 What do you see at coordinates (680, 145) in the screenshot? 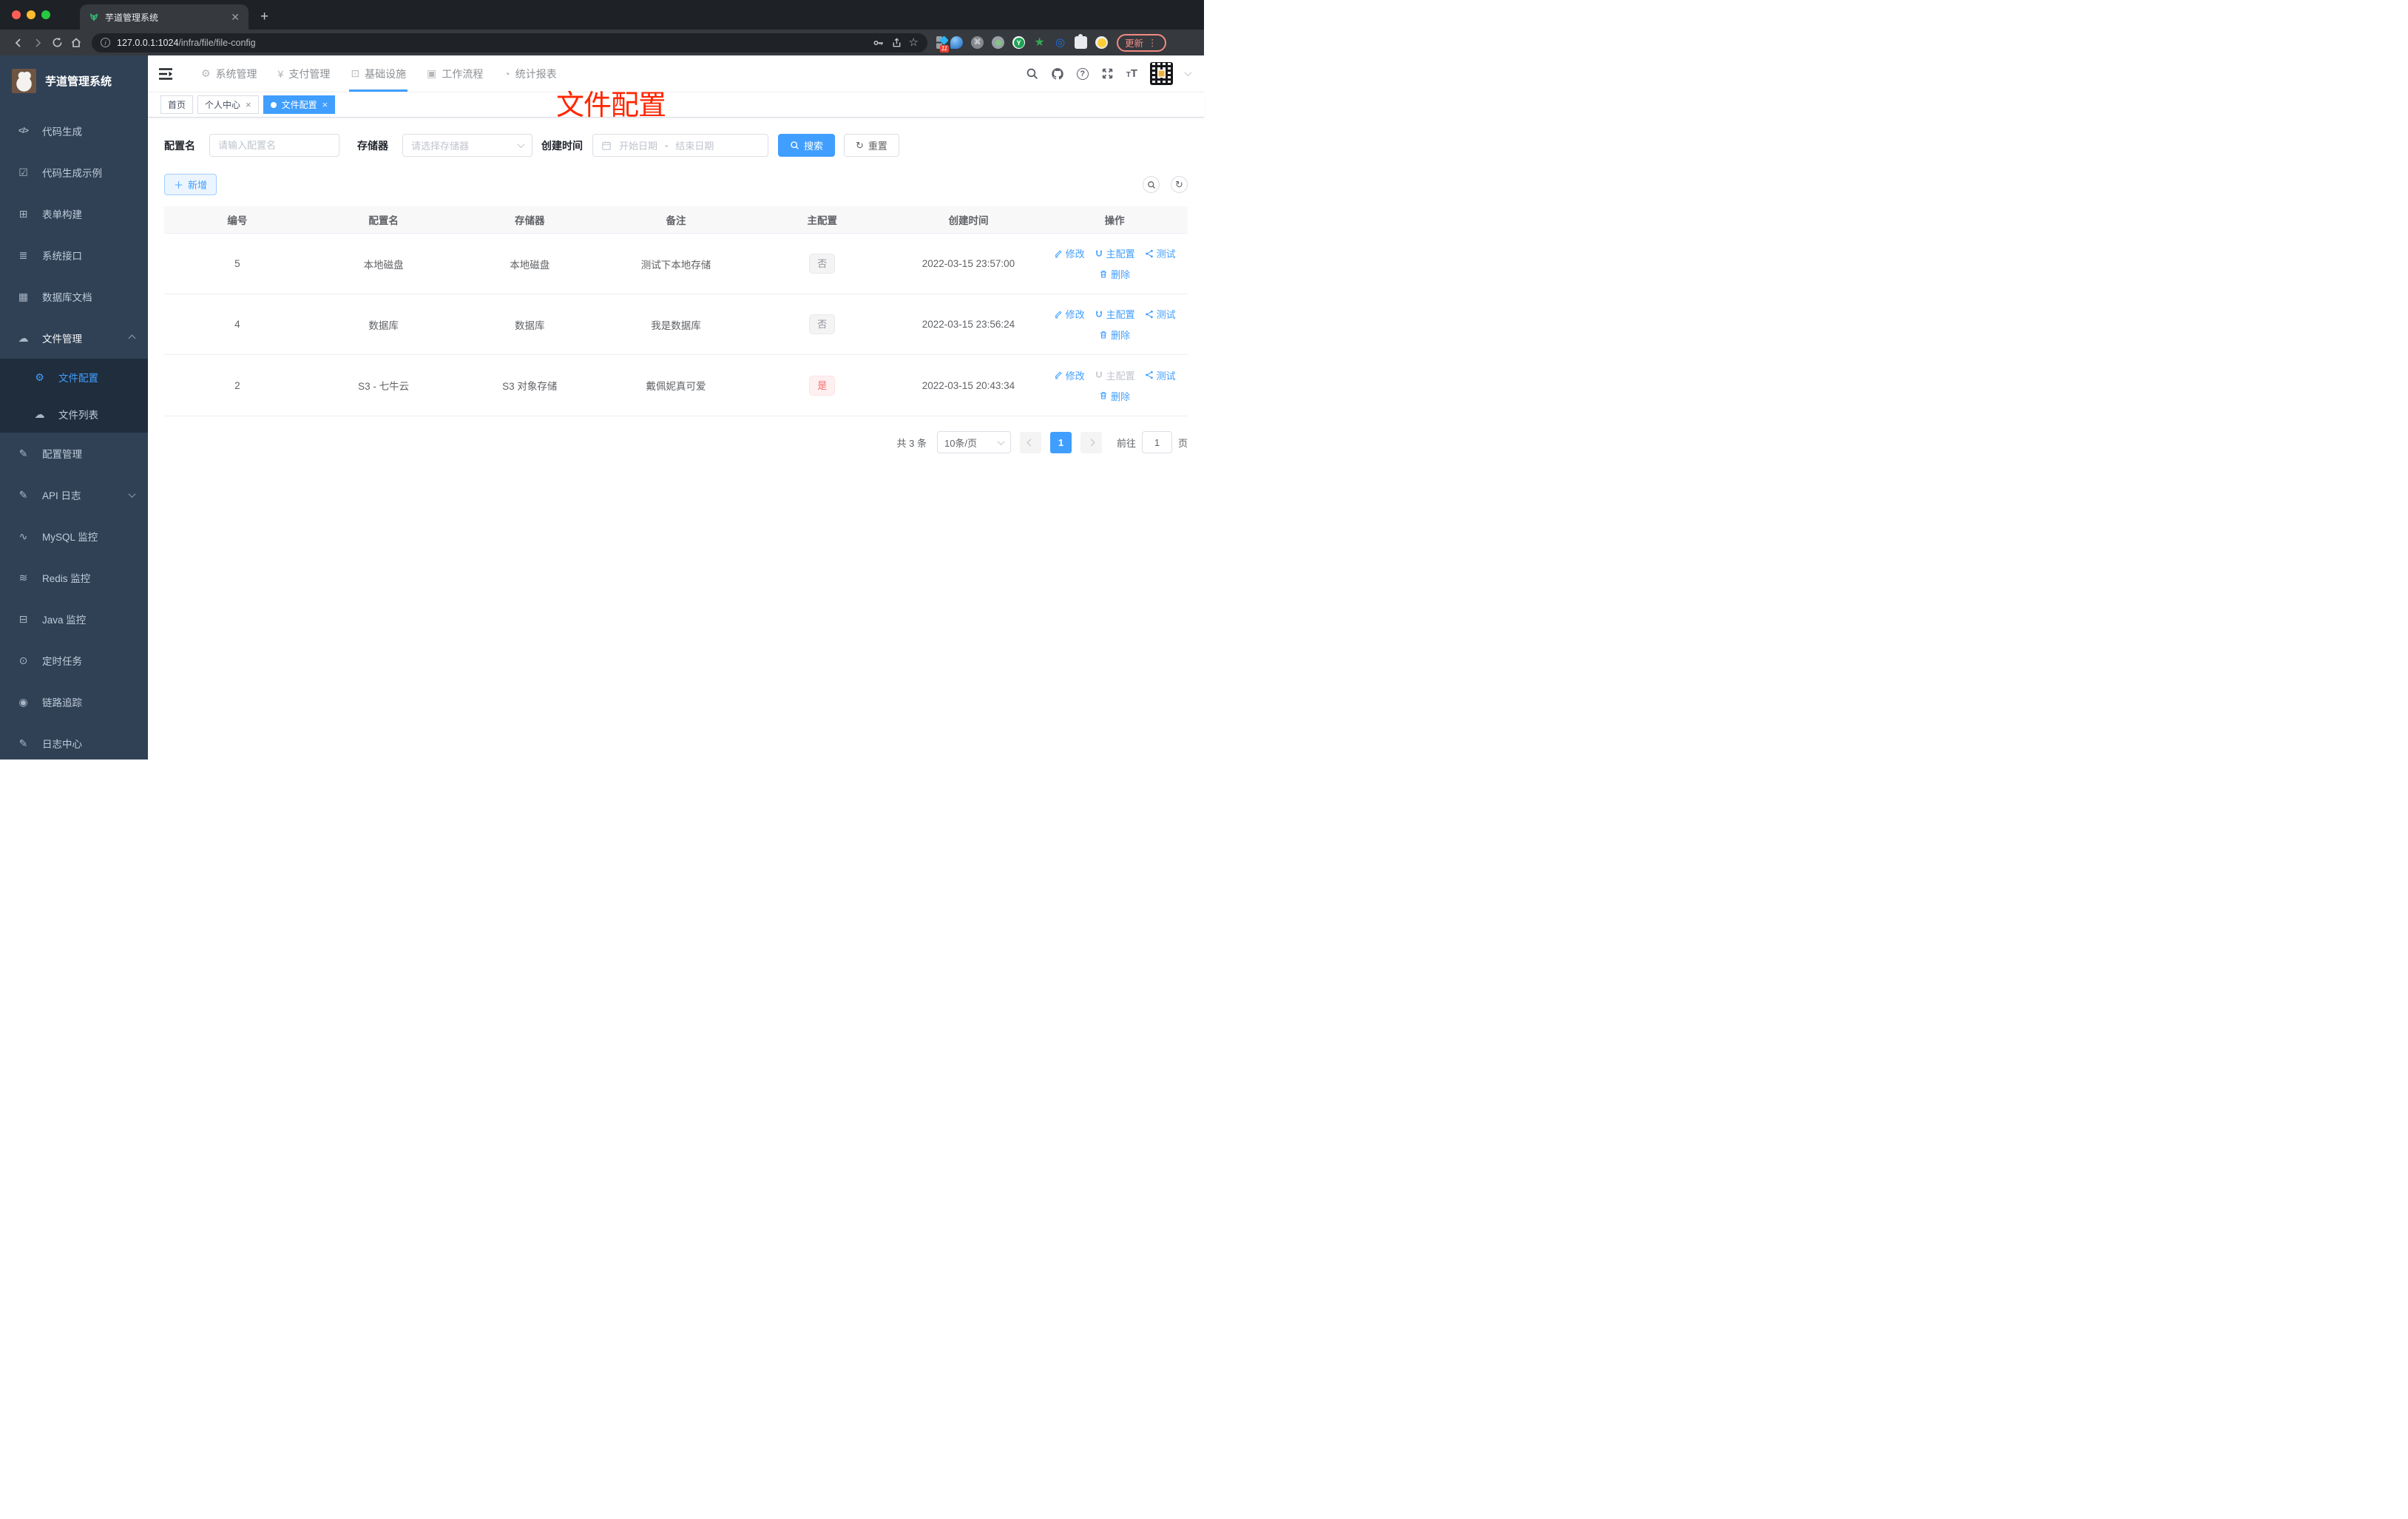
I see `create-time-range-picker: 开始日期 - 结束日期` at bounding box center [680, 145].